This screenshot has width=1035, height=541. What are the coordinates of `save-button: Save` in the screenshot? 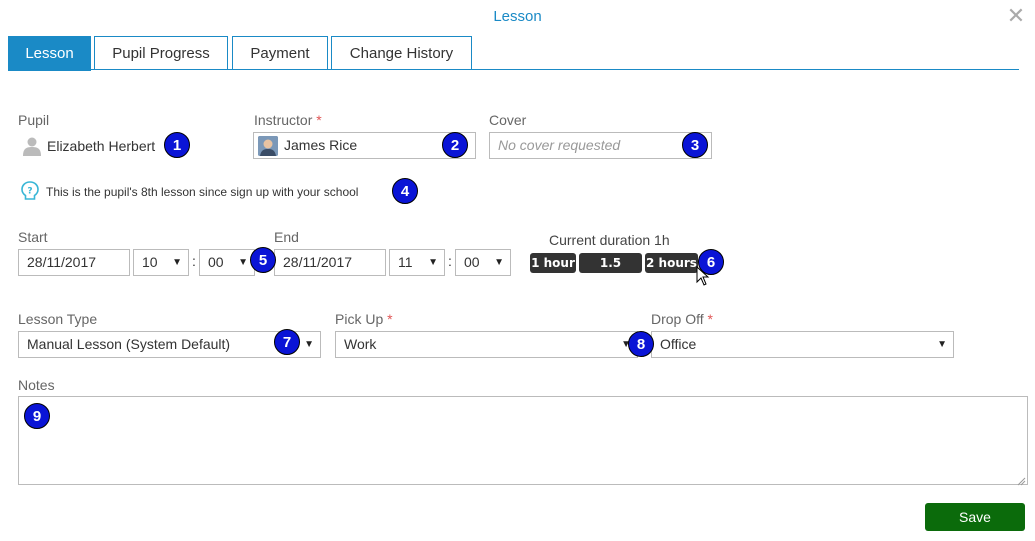 It's located at (975, 517).